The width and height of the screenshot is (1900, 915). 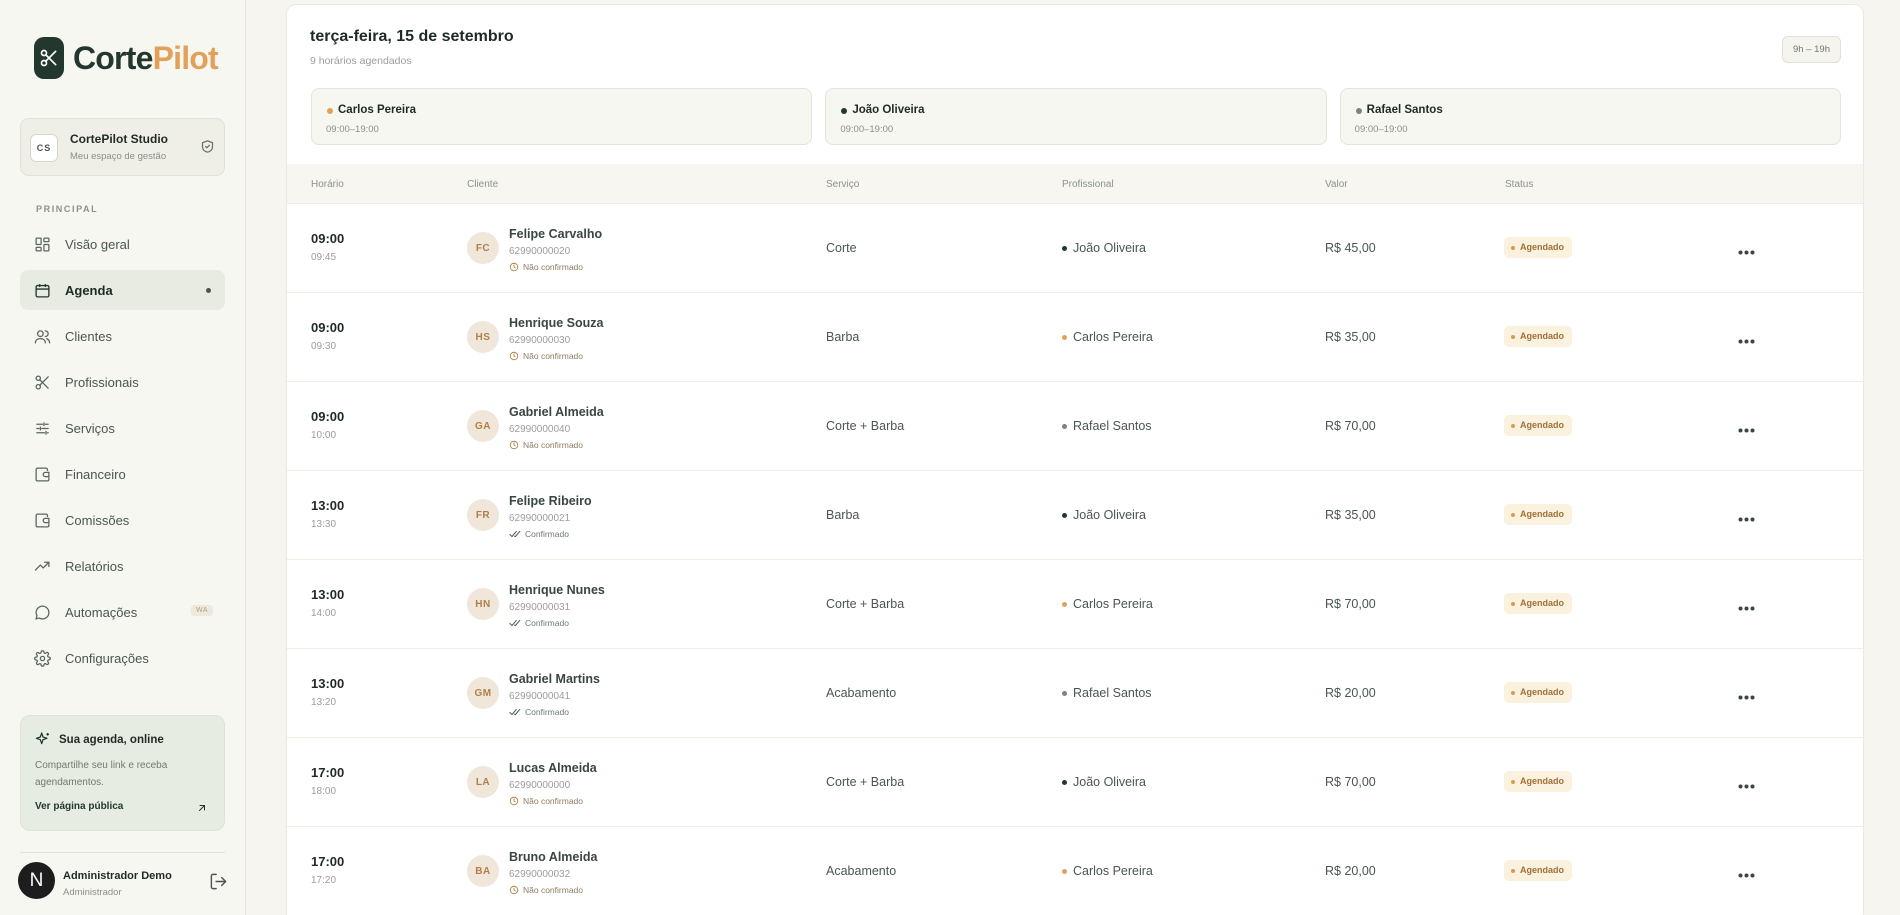 What do you see at coordinates (42, 520) in the screenshot?
I see `wallet-icon` at bounding box center [42, 520].